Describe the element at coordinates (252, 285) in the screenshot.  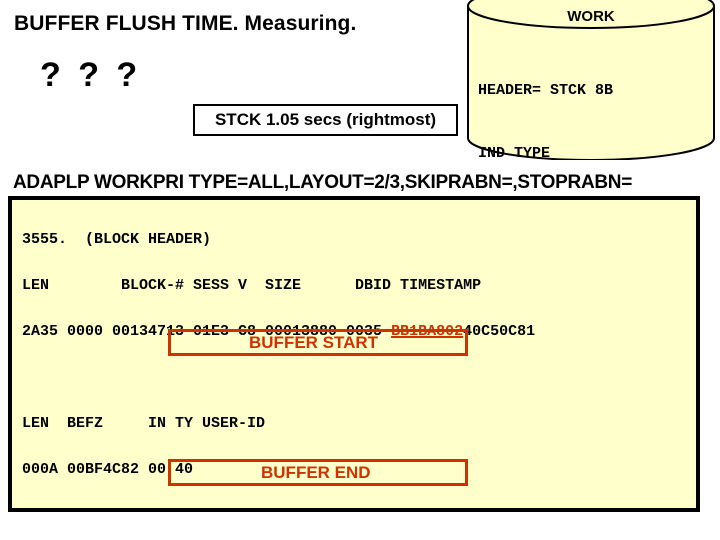
I see `block-columns-line: LEN BLOCK-# SESS V SIZE DBID TIMESTAMP` at that location.